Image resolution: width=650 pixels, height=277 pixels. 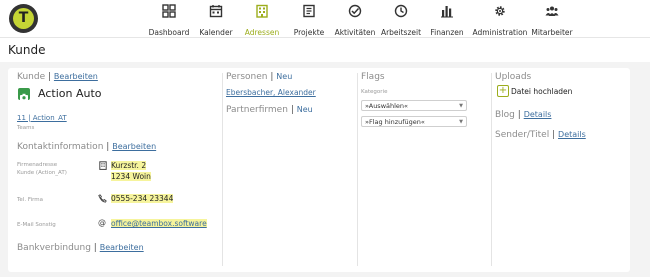 I want to click on phone-label: Tel. Firma, so click(x=30, y=200).